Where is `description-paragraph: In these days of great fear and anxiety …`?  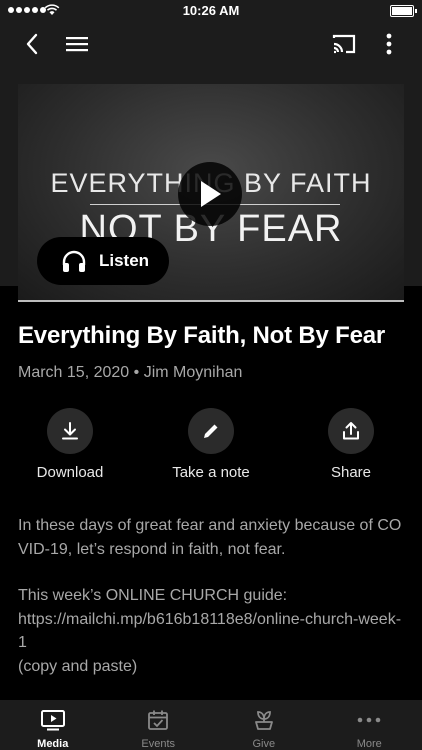 description-paragraph: In these days of great fear and anxiety … is located at coordinates (210, 537).